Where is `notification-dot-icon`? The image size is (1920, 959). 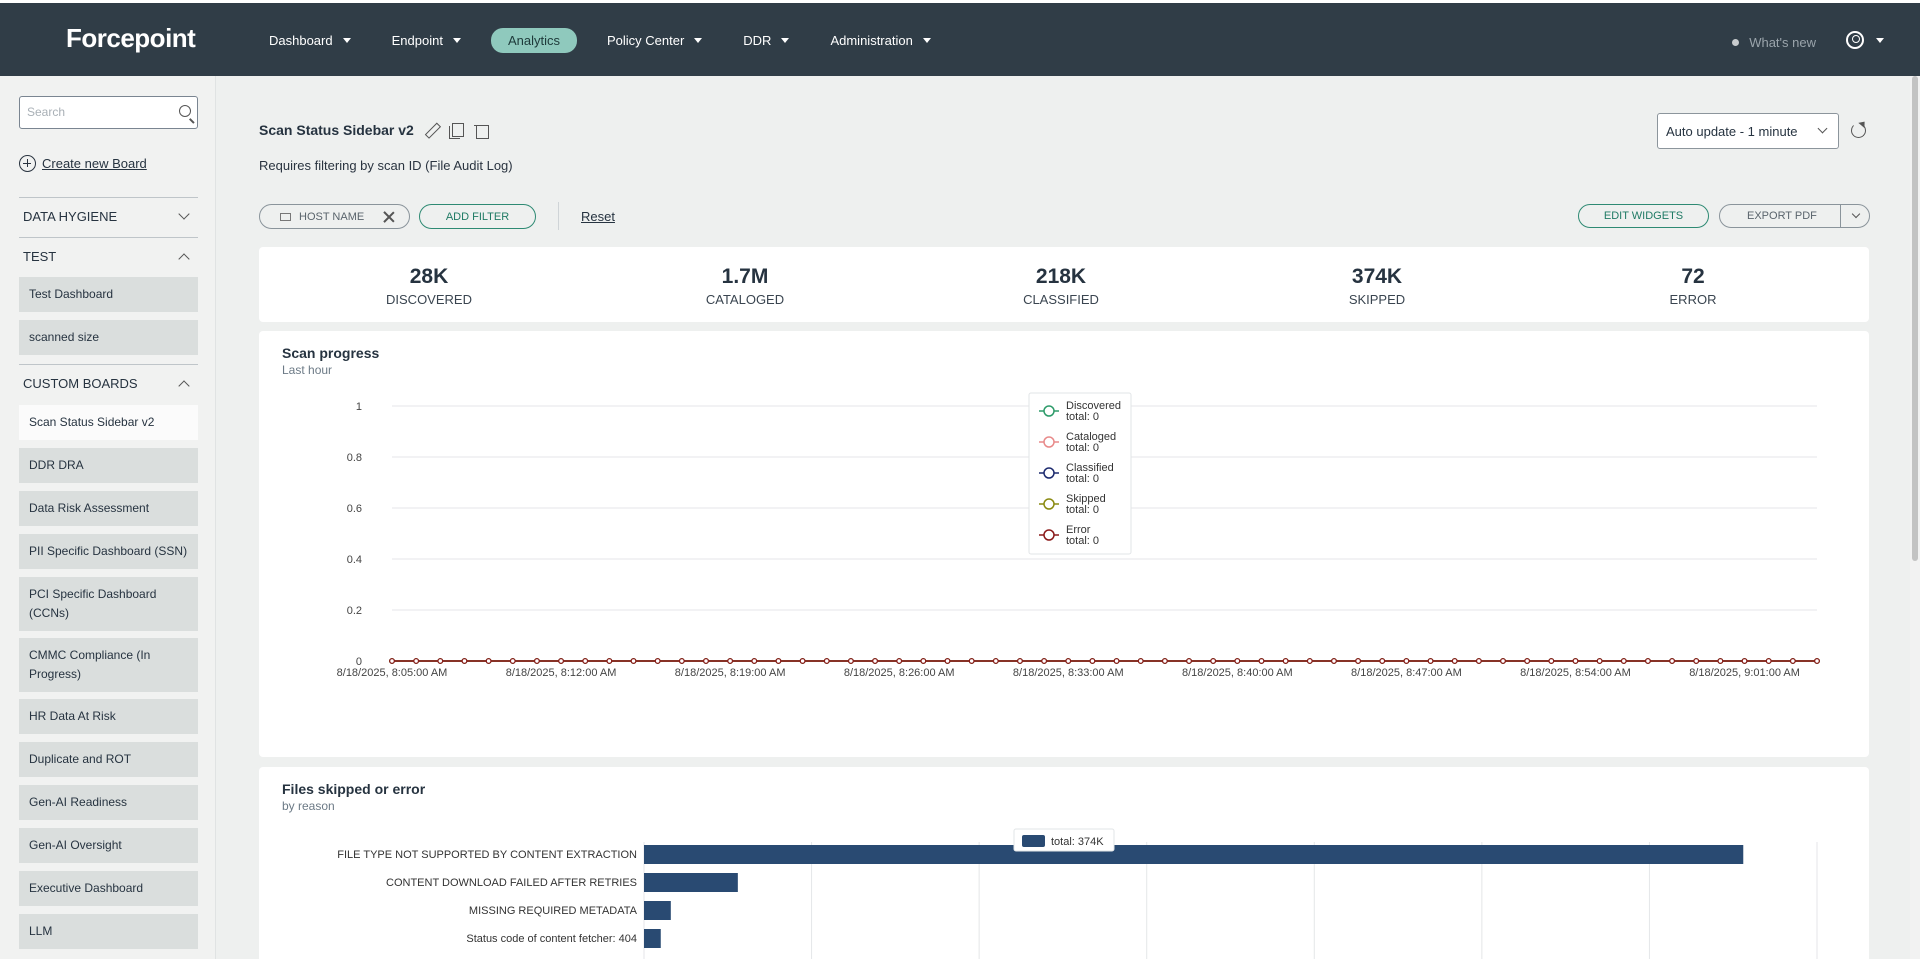
notification-dot-icon is located at coordinates (1736, 42).